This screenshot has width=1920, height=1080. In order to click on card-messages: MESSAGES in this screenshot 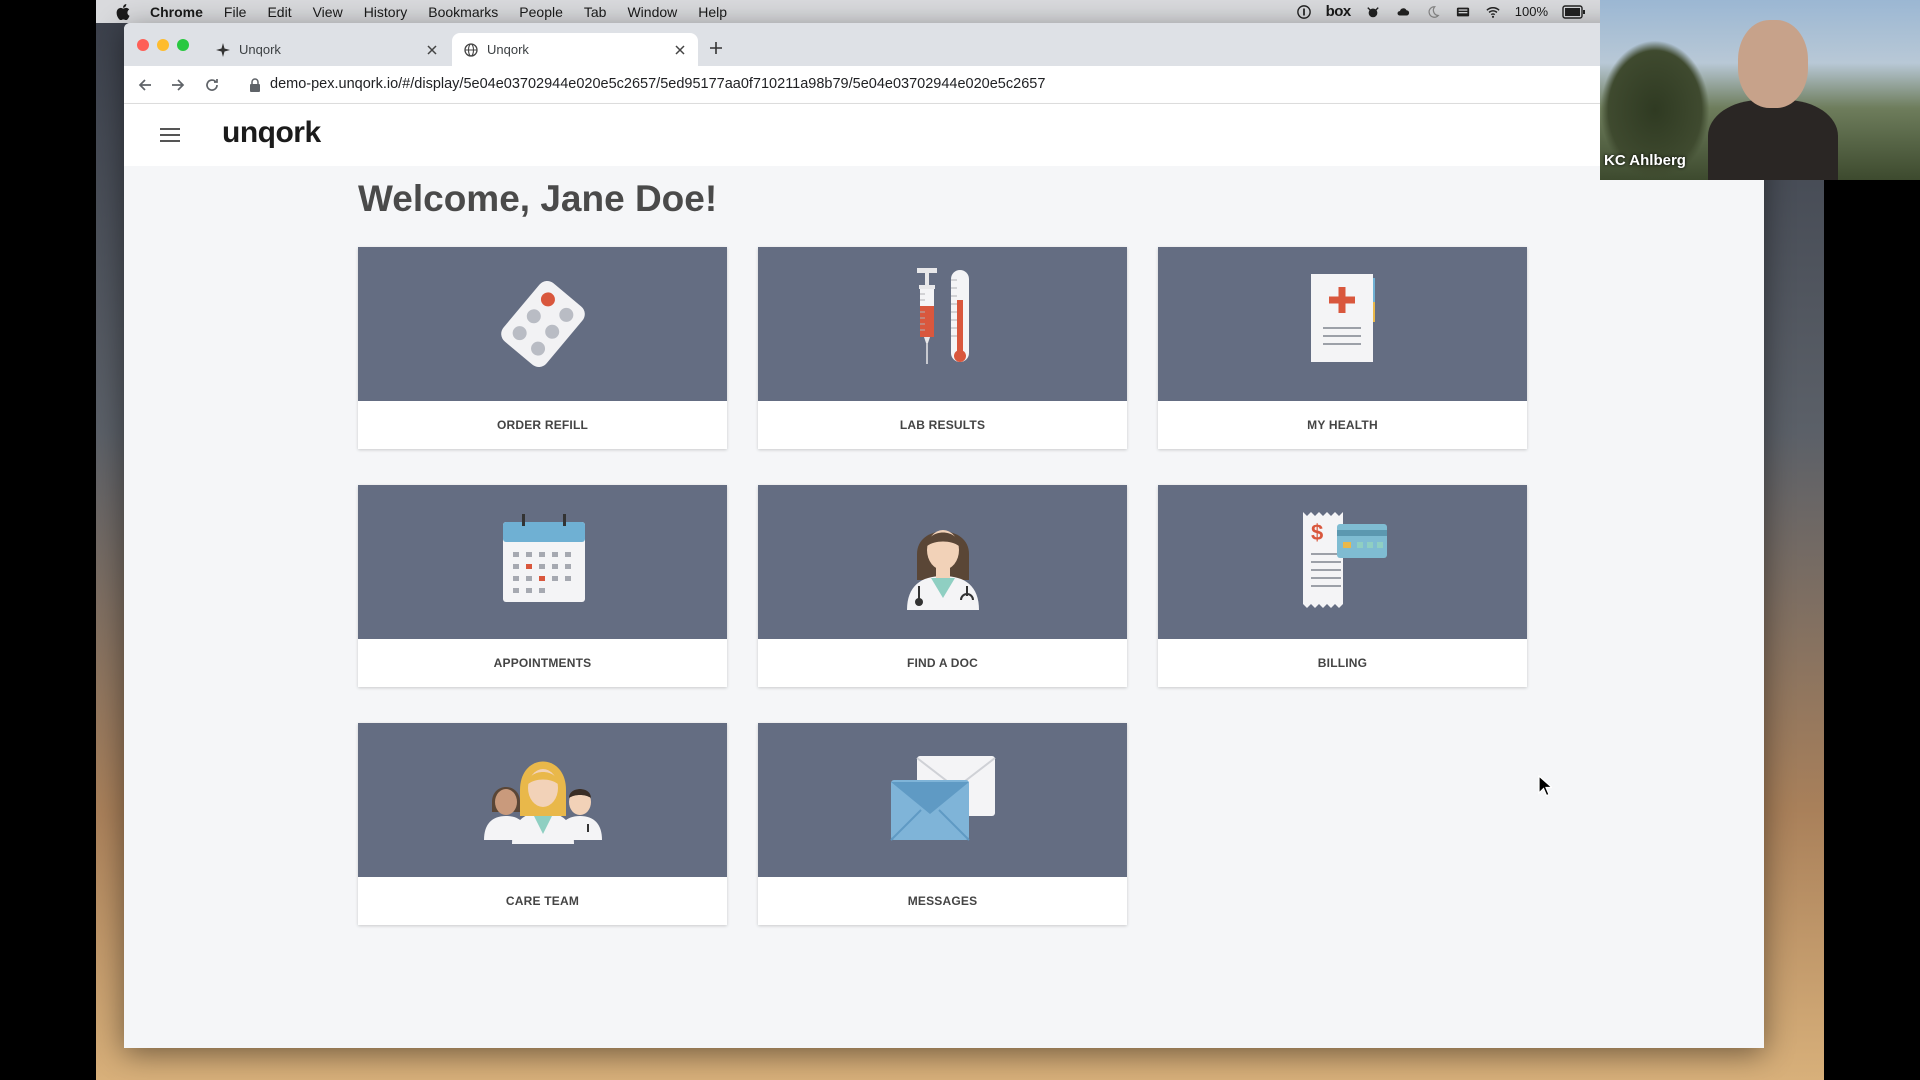, I will do `click(942, 824)`.